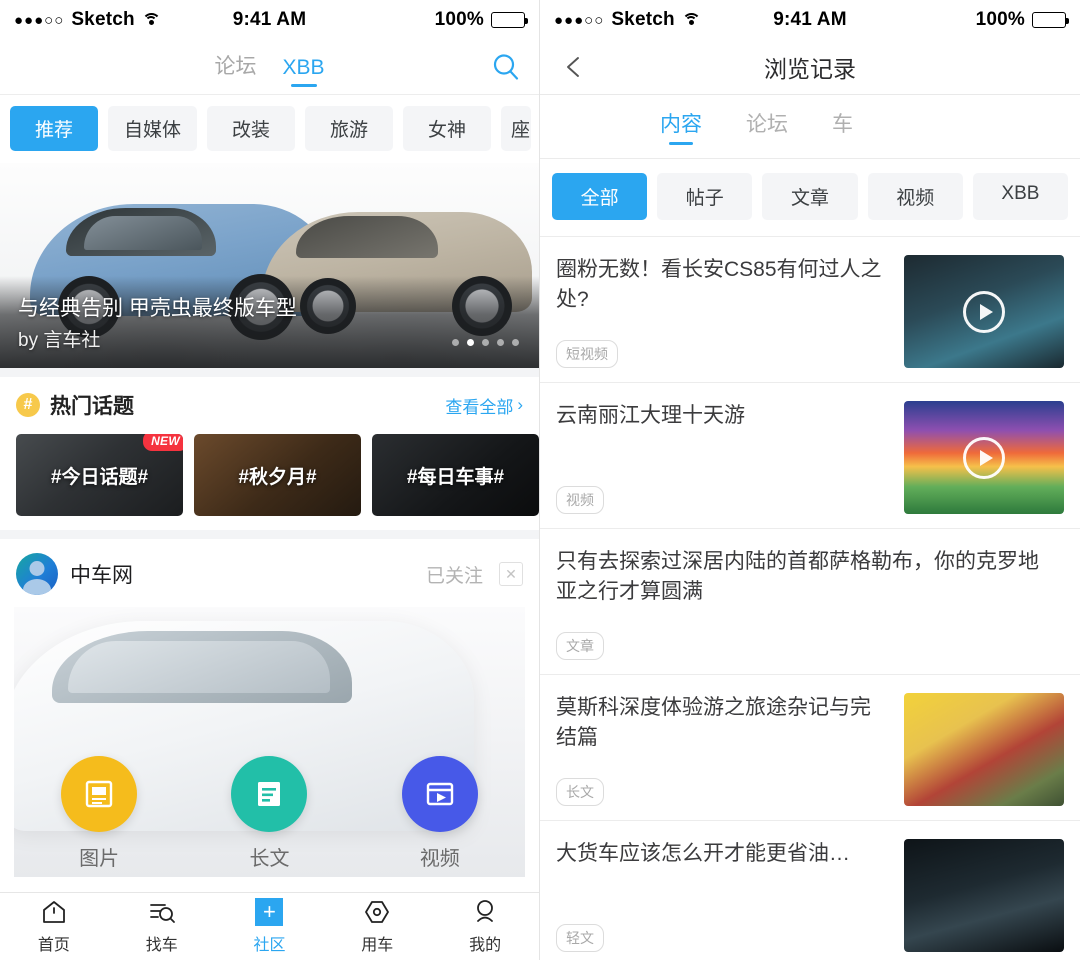 The image size is (1080, 960). I want to click on publish-action-label: 视频, so click(439, 859).